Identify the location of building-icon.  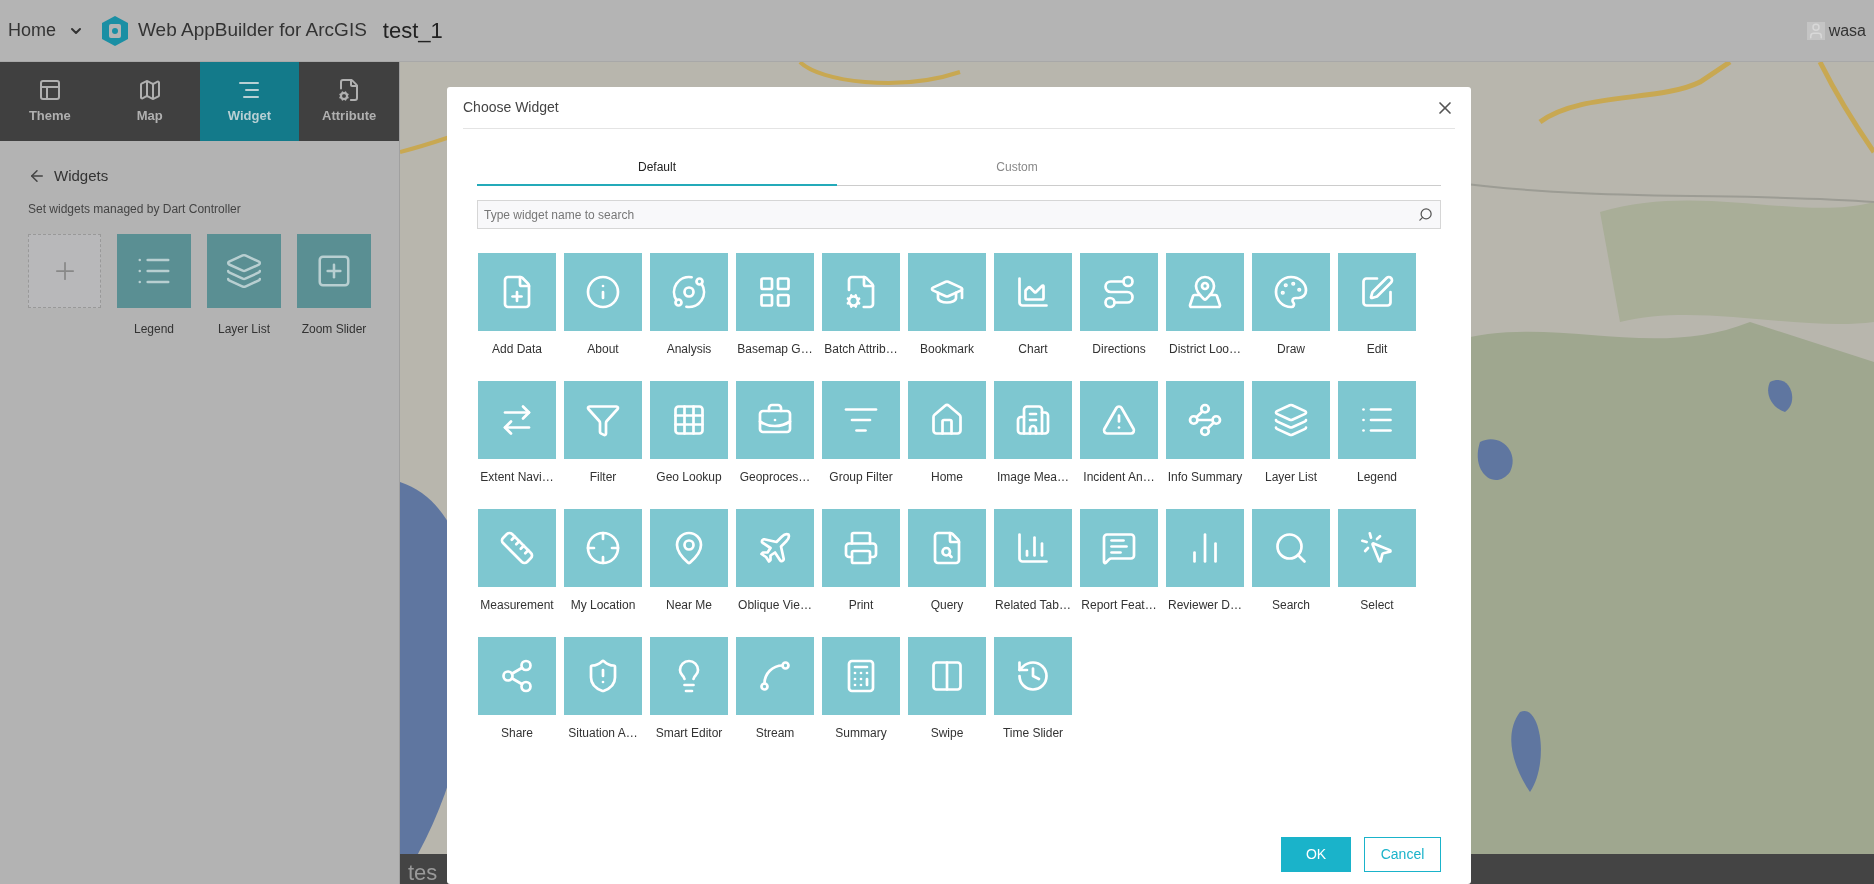
(1033, 420).